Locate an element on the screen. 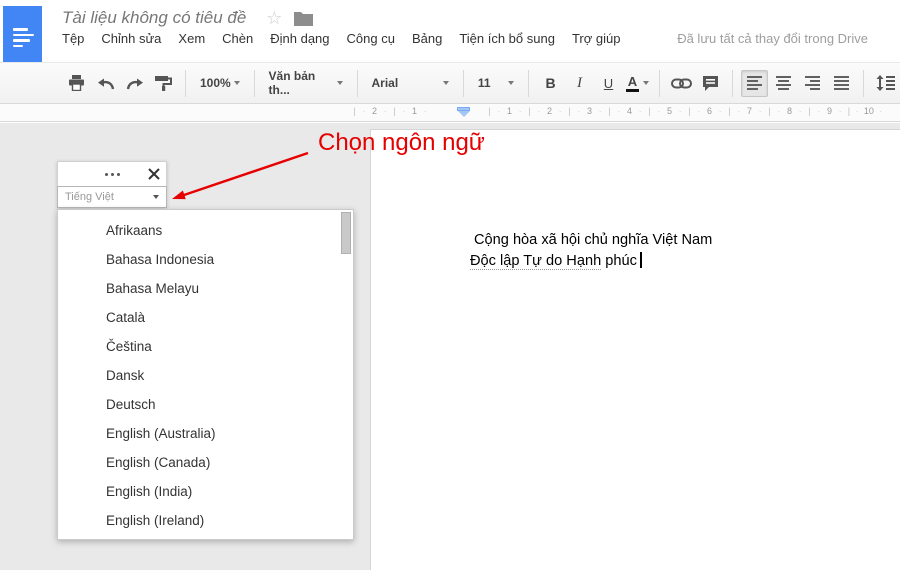  italic-button: I is located at coordinates (579, 83).